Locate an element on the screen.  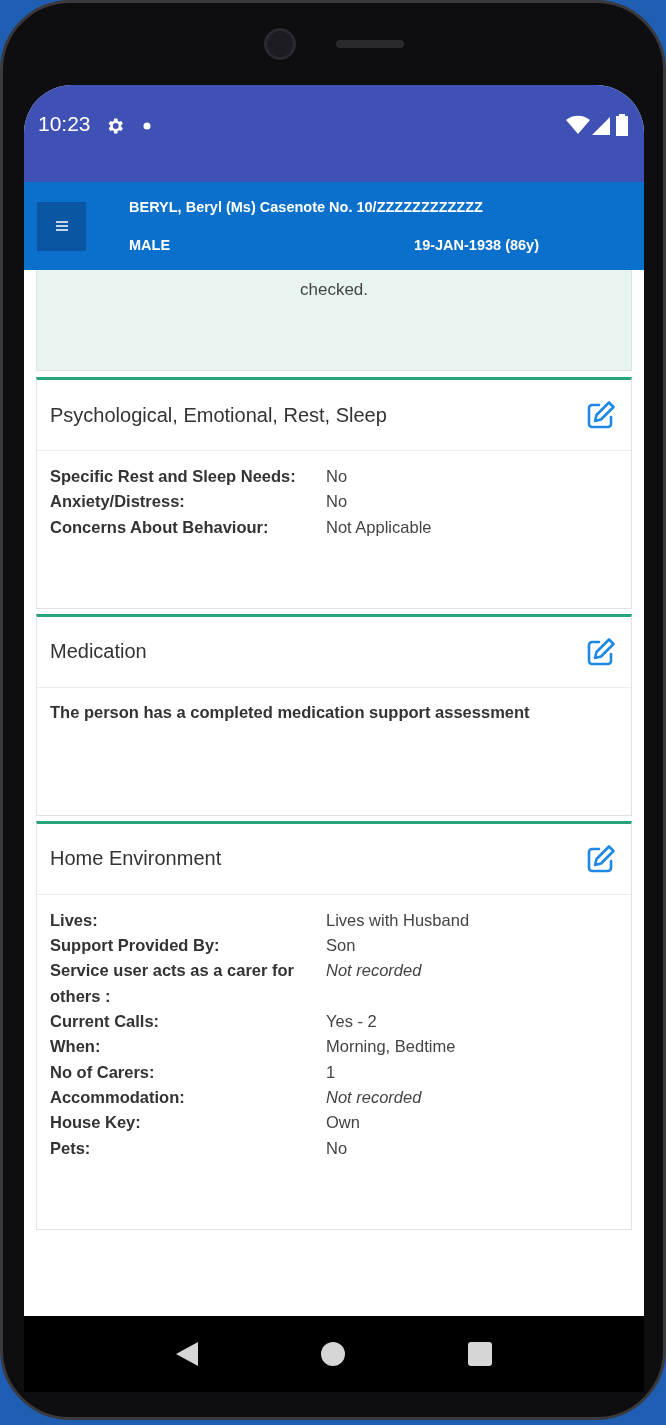
field-label: Anxiety/Distress: is located at coordinates (118, 502).